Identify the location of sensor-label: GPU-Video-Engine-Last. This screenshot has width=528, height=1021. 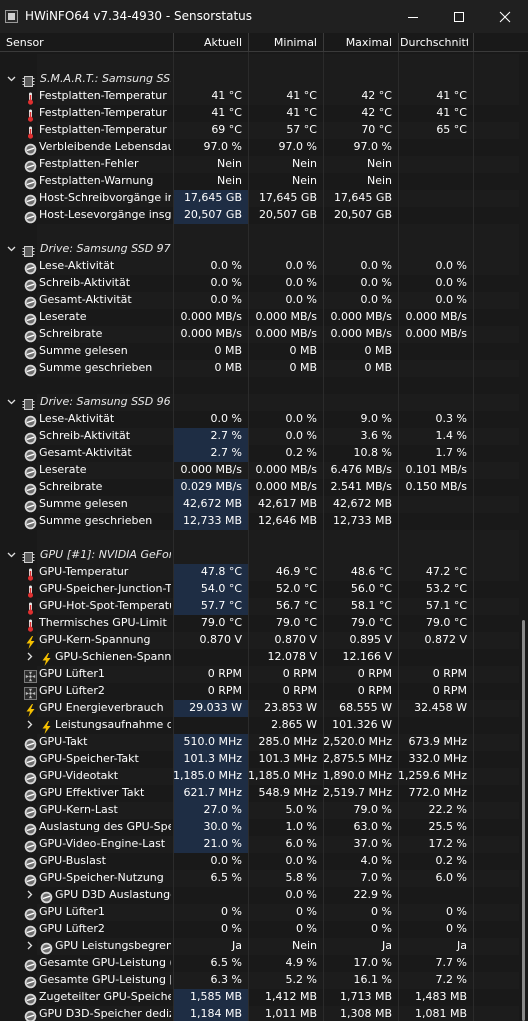
(102, 843).